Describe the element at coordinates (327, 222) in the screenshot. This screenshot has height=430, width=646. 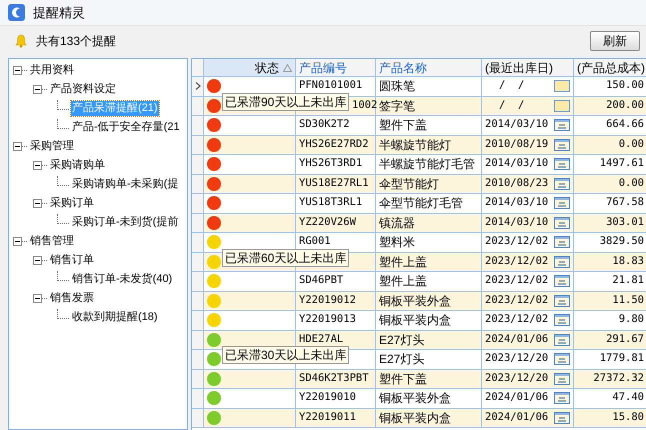
I see `table-cell-text: YZ220V26W` at that location.